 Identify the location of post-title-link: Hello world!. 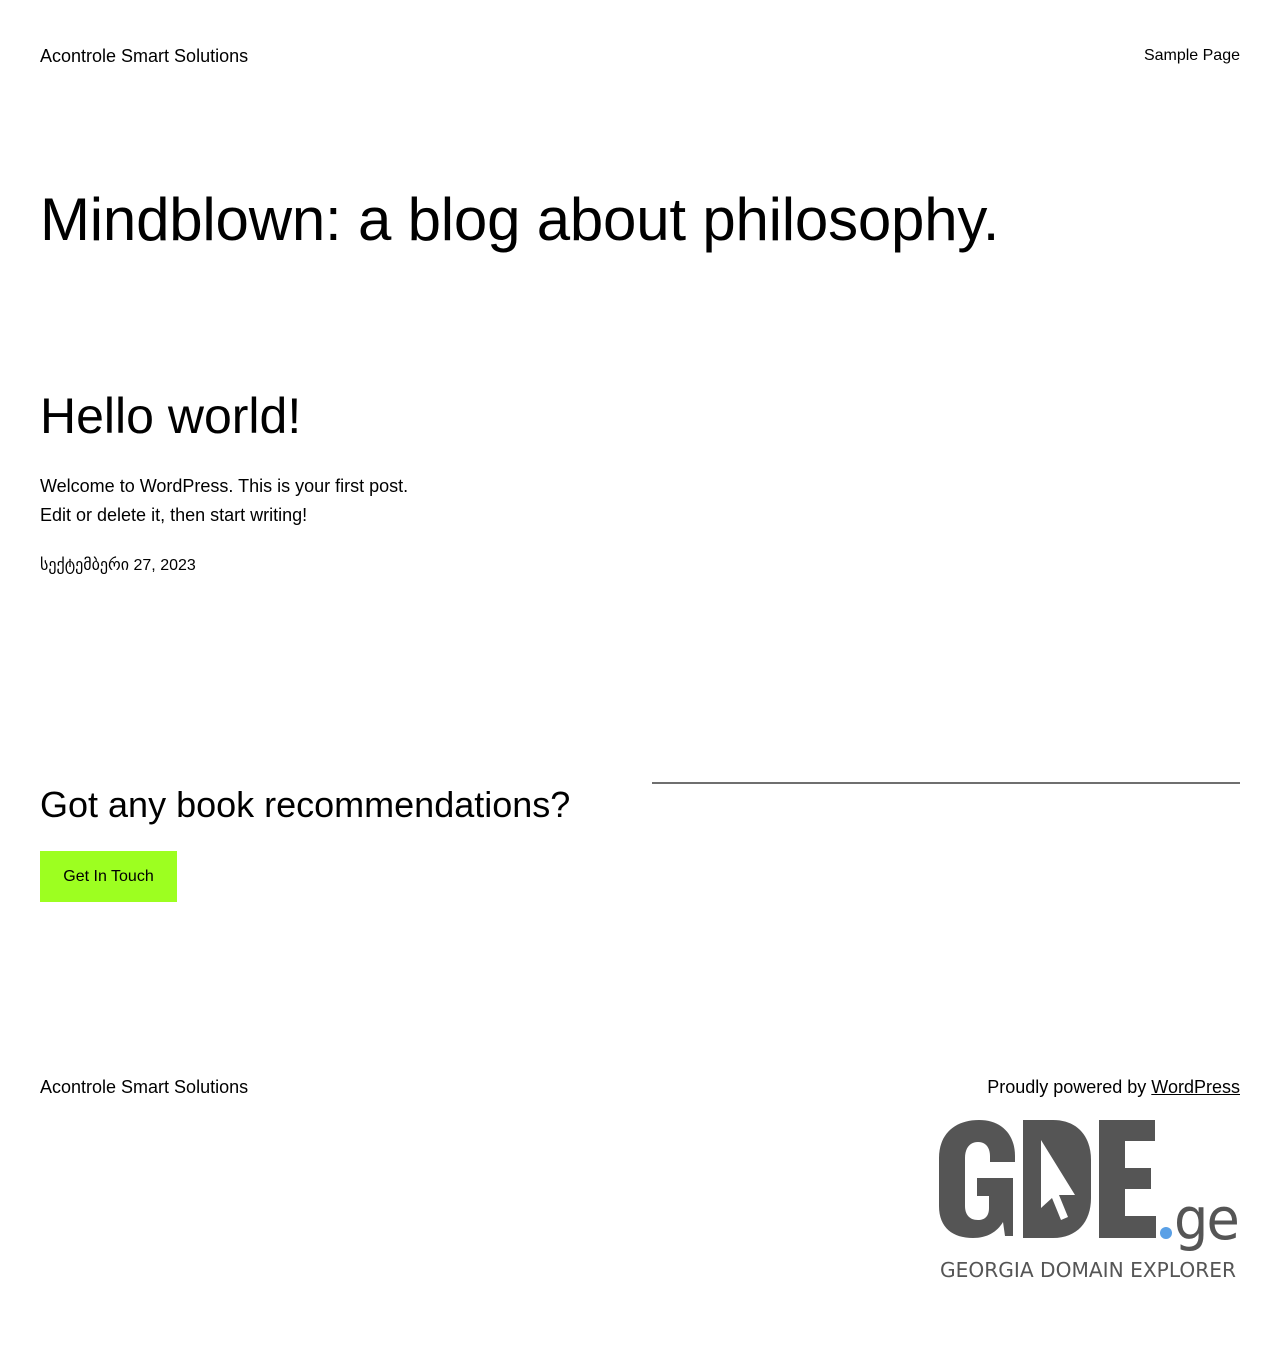
(170, 416).